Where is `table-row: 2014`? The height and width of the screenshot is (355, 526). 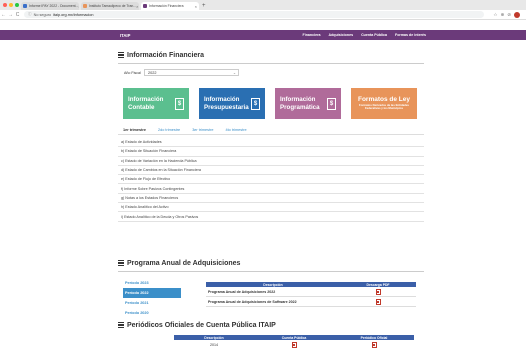 table-row: 2014 is located at coordinates (294, 344).